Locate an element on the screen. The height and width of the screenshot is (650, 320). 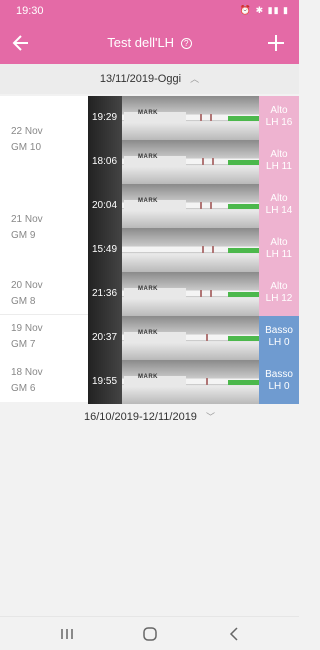
day-cycle: GM 6 is located at coordinates (23, 388).